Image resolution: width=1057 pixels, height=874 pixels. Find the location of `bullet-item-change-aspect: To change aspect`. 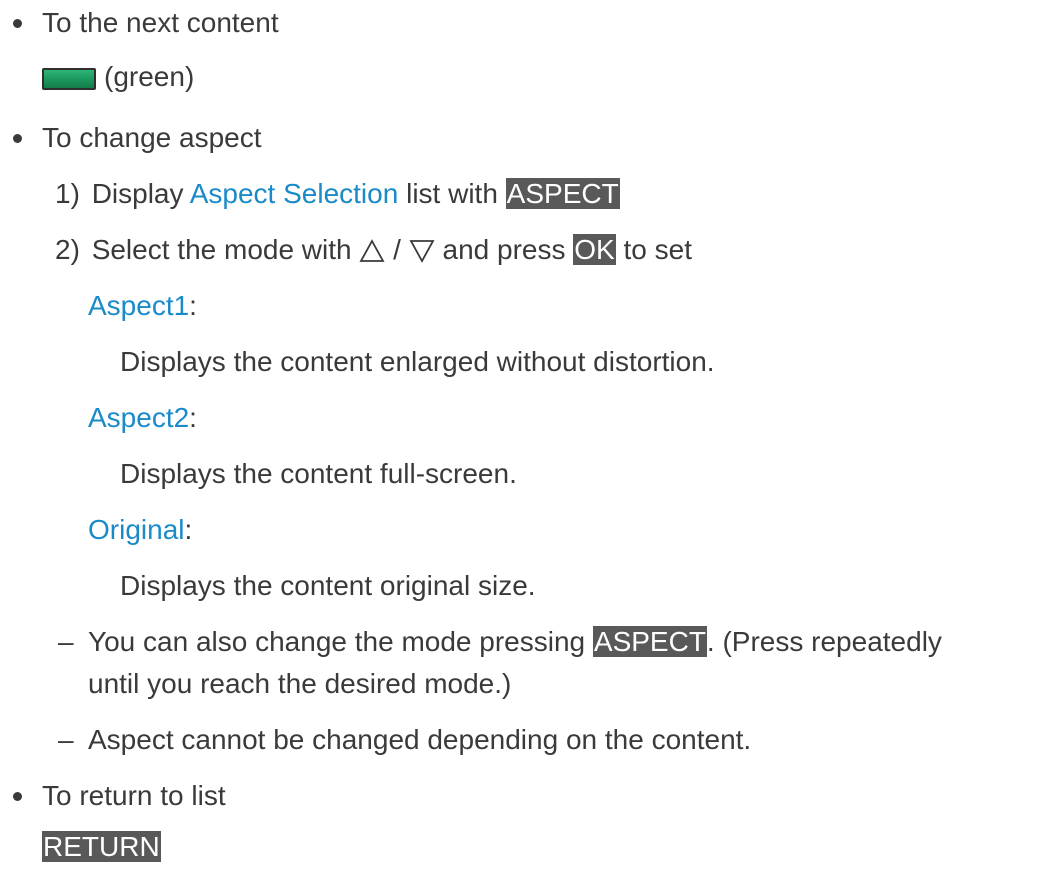

bullet-item-change-aspect: To change aspect is located at coordinates (528, 138).